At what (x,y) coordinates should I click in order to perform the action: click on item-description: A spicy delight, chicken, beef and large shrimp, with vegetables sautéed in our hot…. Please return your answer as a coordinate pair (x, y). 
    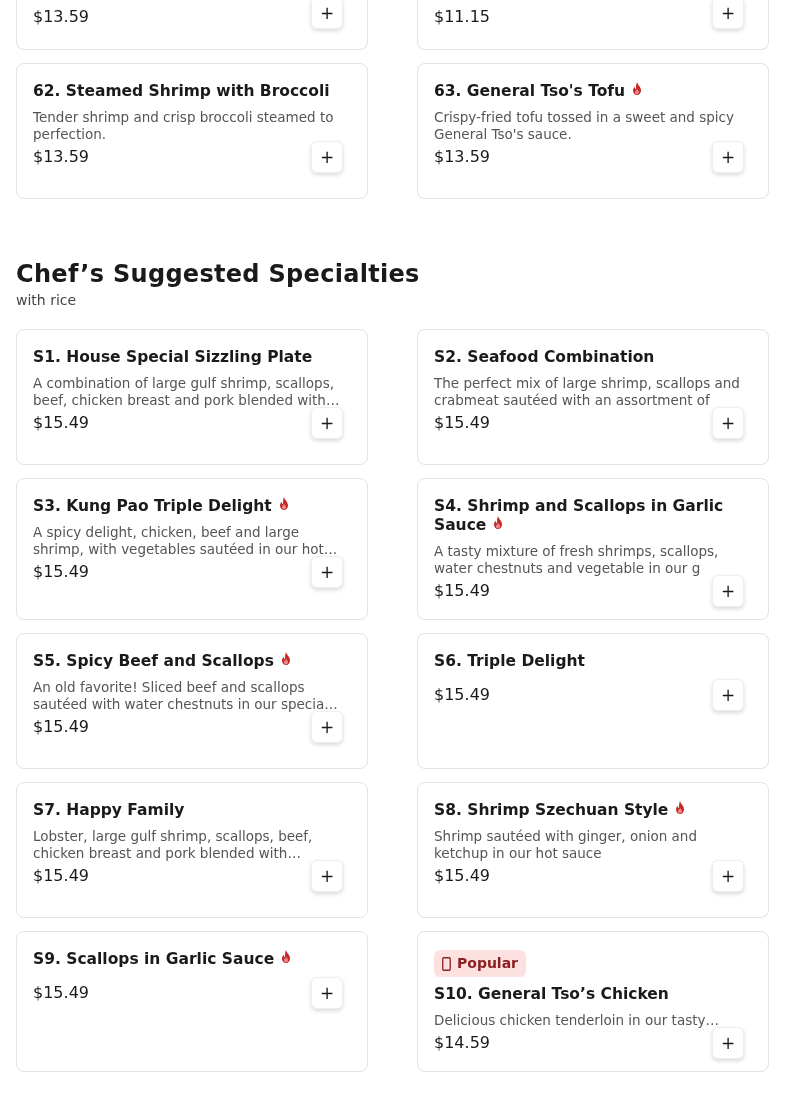
    Looking at the image, I should click on (186, 541).